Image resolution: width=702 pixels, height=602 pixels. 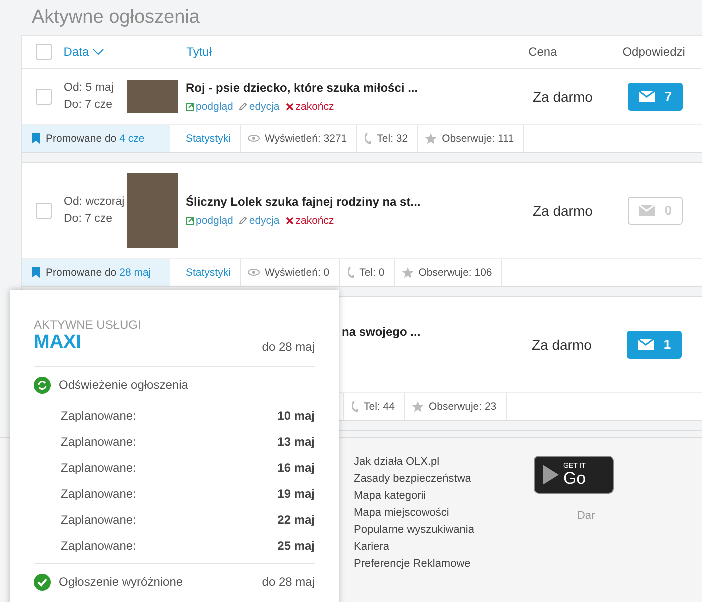 What do you see at coordinates (387, 138) in the screenshot?
I see `stat-text: Tel: 32` at bounding box center [387, 138].